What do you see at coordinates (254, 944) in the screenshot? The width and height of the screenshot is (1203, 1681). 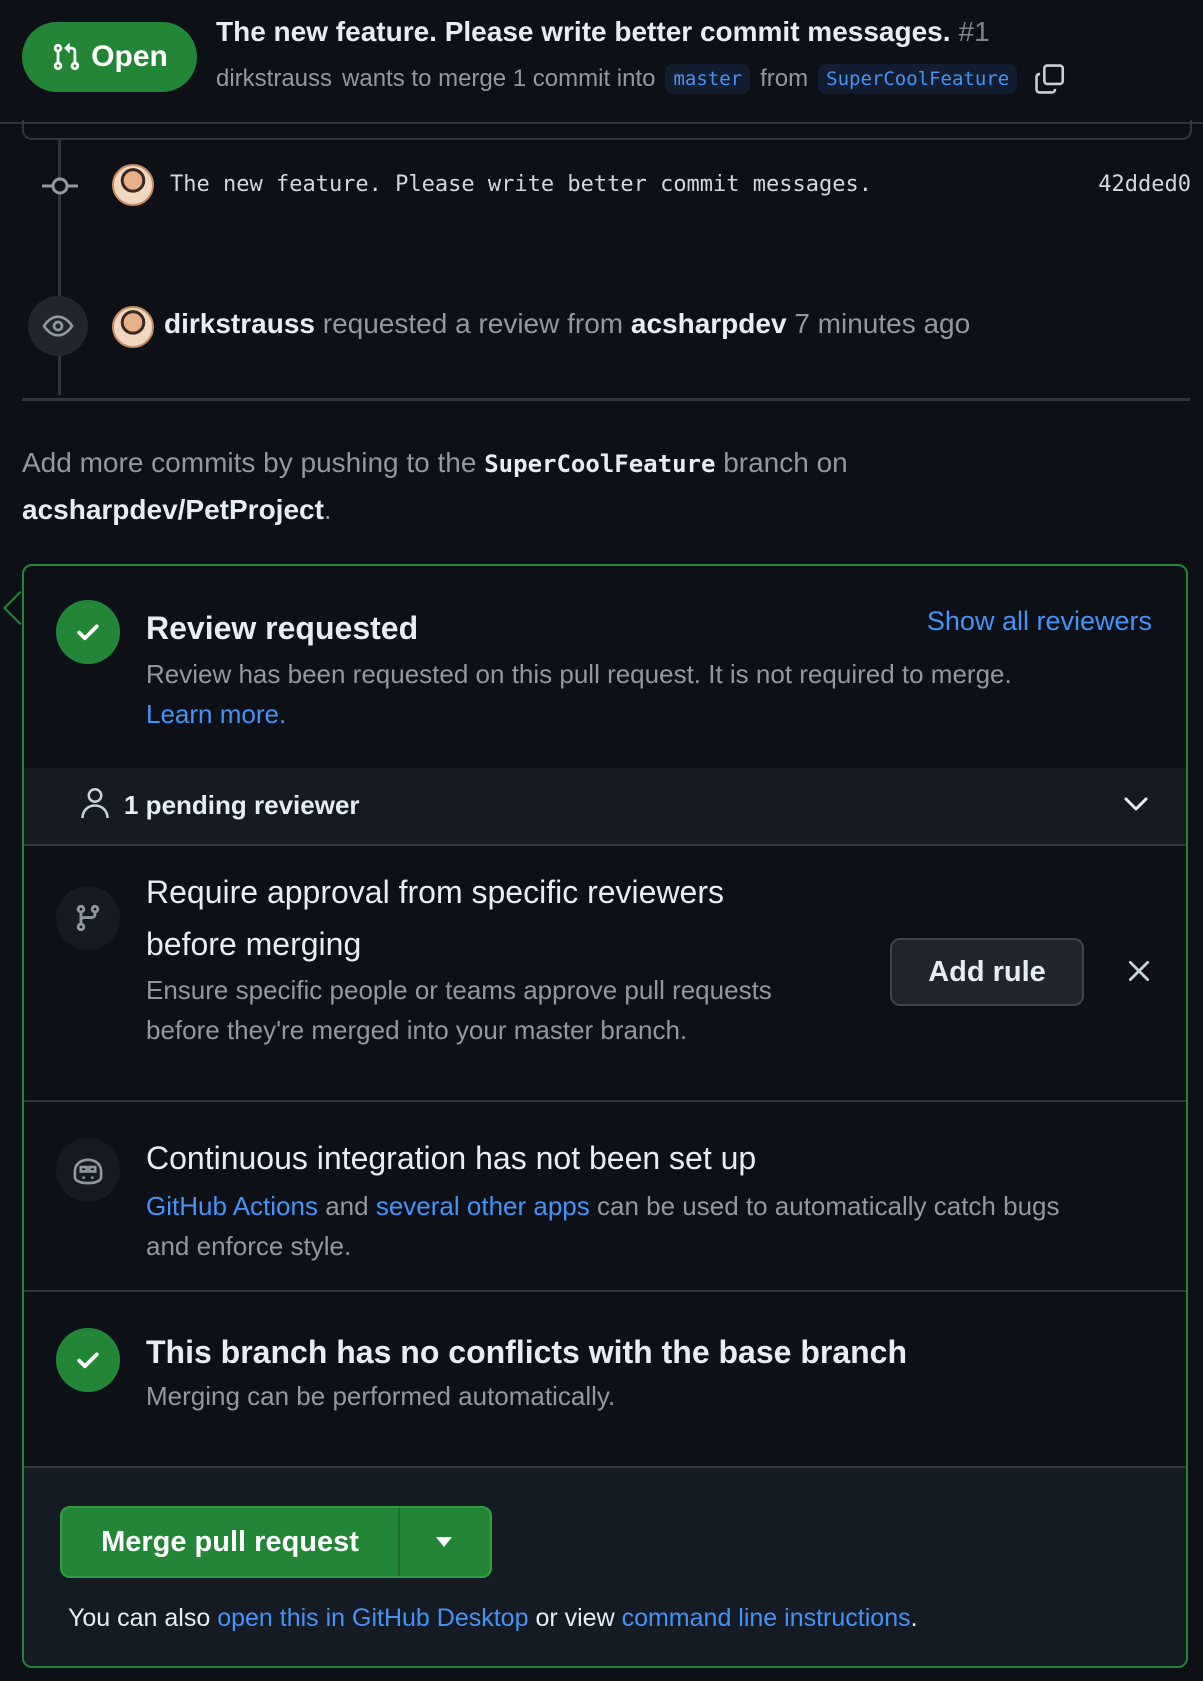 I see `require-approval-title-line2: before merging` at bounding box center [254, 944].